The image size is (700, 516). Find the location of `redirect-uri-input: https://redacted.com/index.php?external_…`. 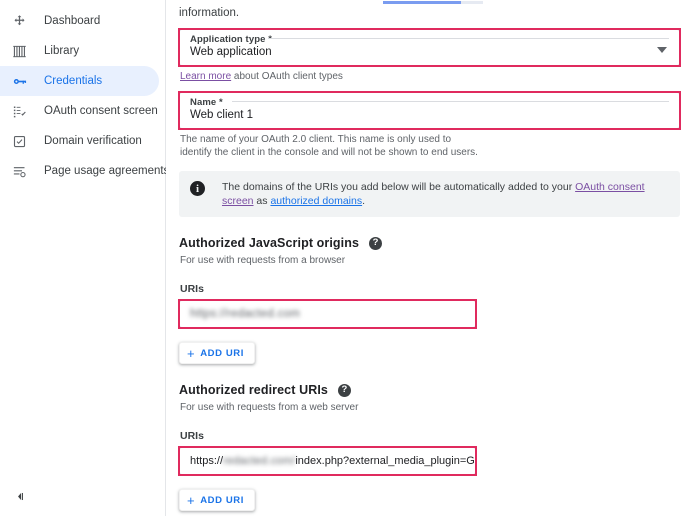

redirect-uri-input: https://redacted.com/index.php?external_… is located at coordinates (327, 461).